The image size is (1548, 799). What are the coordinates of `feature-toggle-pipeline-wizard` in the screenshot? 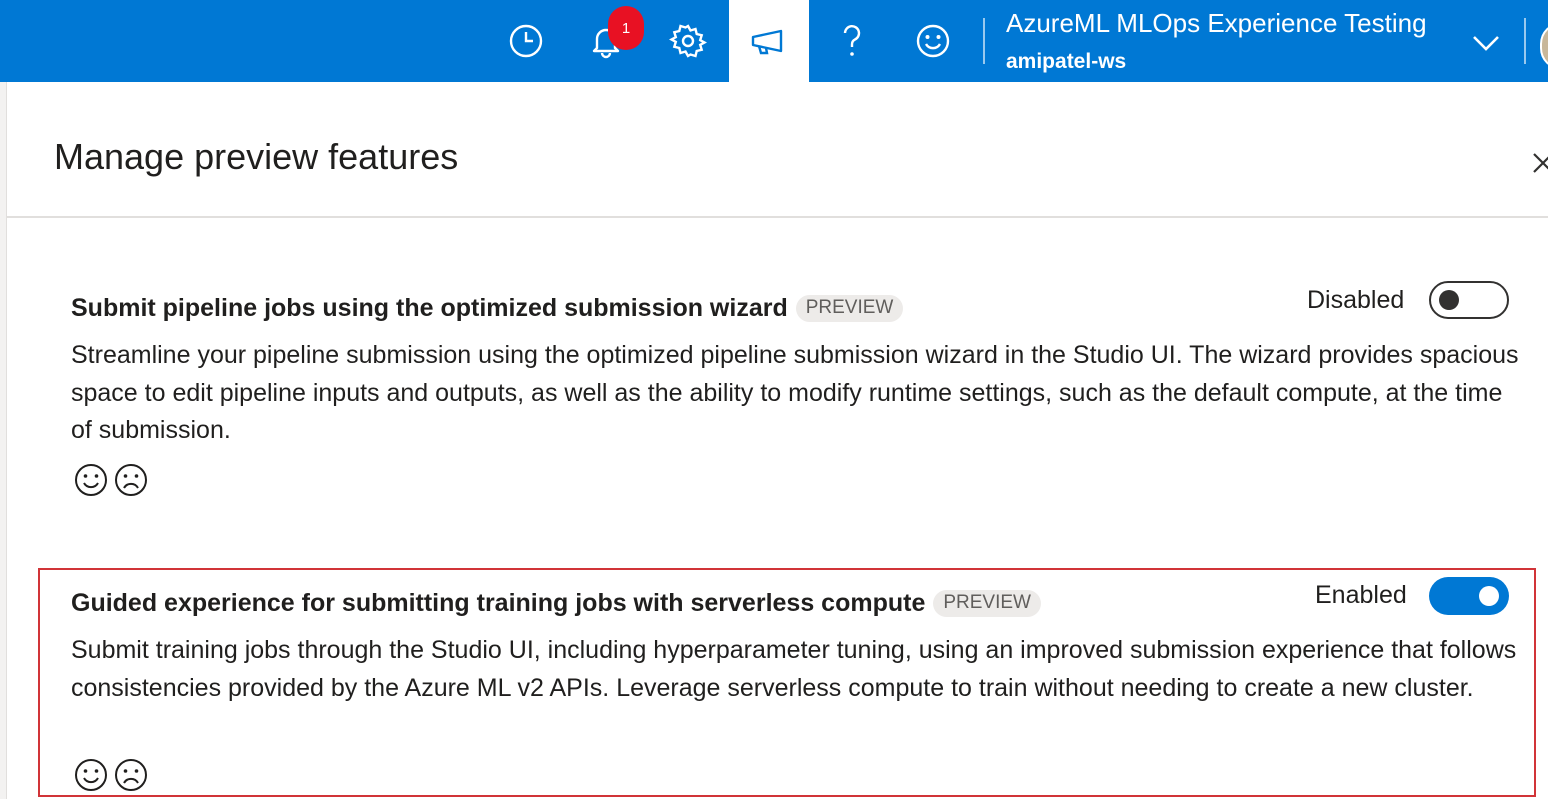 It's located at (1469, 300).